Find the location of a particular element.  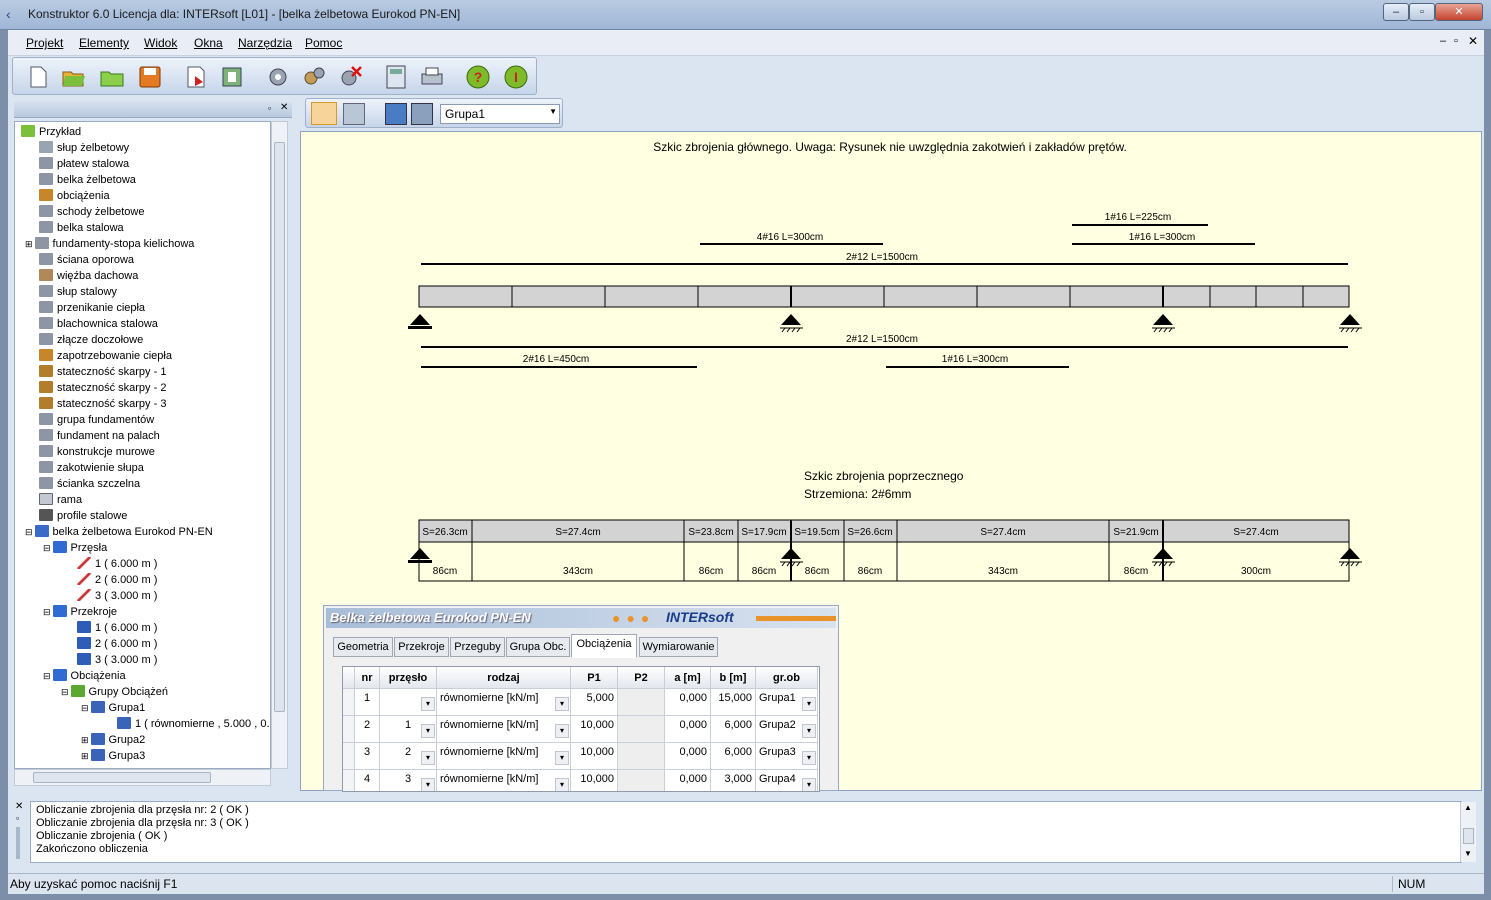

column-header: gr.ob is located at coordinates (787, 678).